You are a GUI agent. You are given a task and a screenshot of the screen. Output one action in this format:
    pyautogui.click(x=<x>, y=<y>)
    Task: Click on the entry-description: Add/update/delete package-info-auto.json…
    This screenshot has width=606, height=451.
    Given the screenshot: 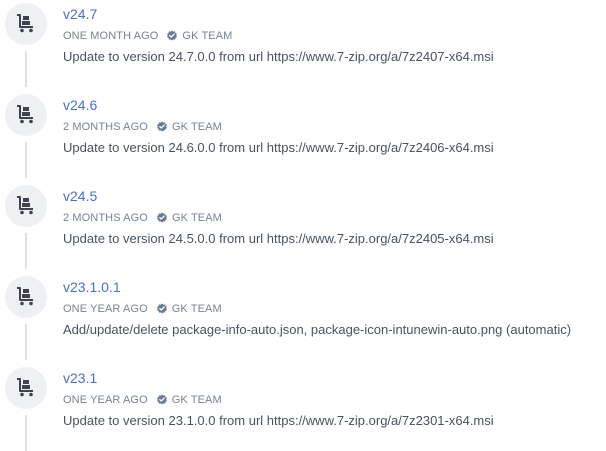 What is the action you would take?
    pyautogui.click(x=317, y=329)
    